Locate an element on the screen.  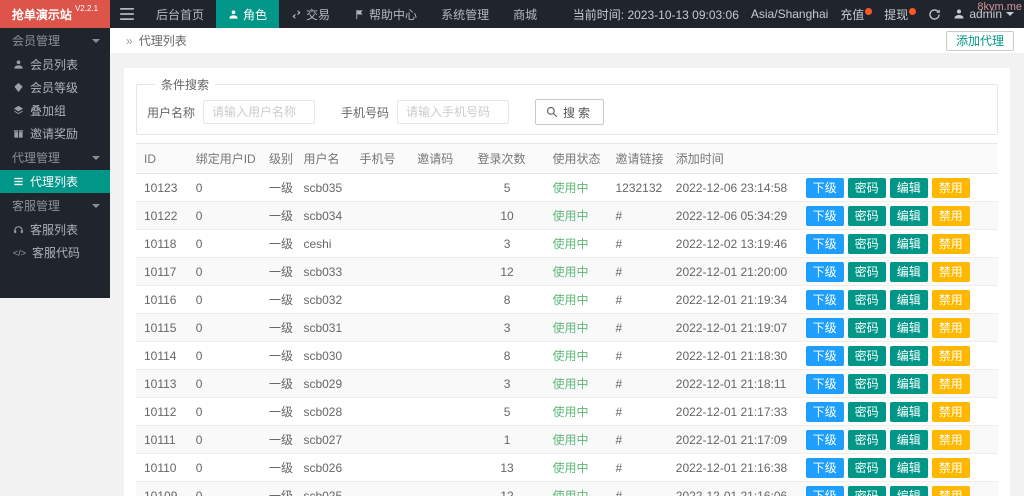
nav-item-dashboard: 后台首页 is located at coordinates (180, 14).